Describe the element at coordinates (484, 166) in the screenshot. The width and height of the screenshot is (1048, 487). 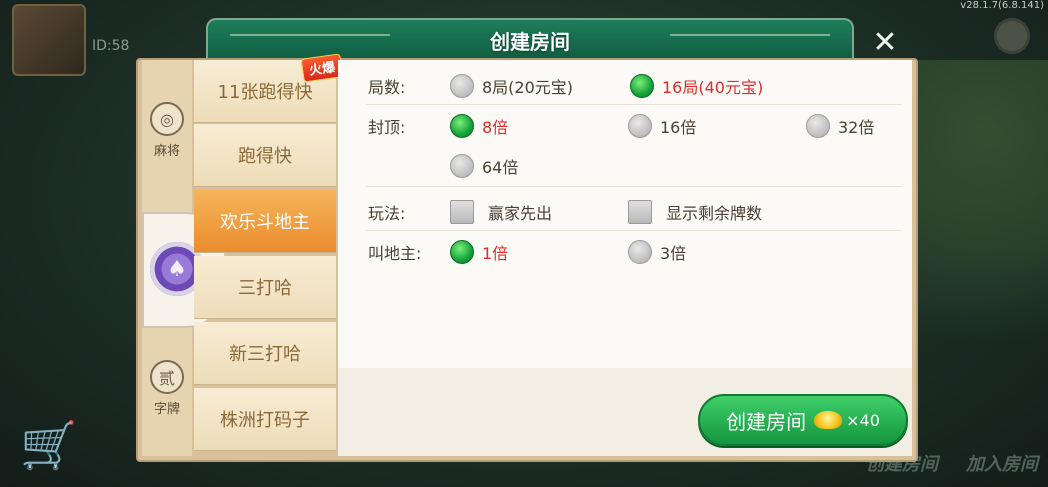
I see `cap-option-64: 64倍` at that location.